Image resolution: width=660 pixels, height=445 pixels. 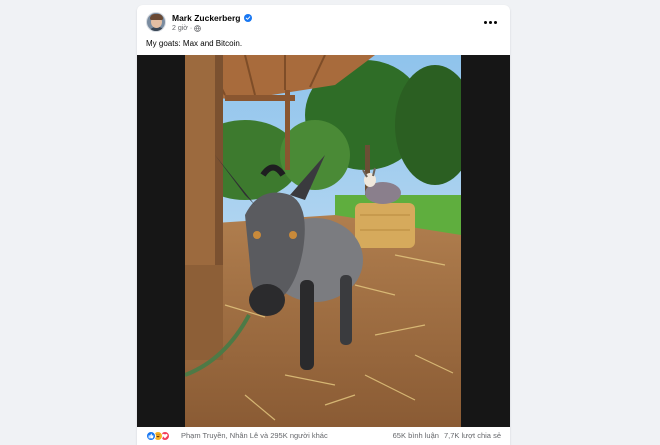 I want to click on post-stats: 65K bình luận 7,7K lượt chia sẻ, so click(x=447, y=435).